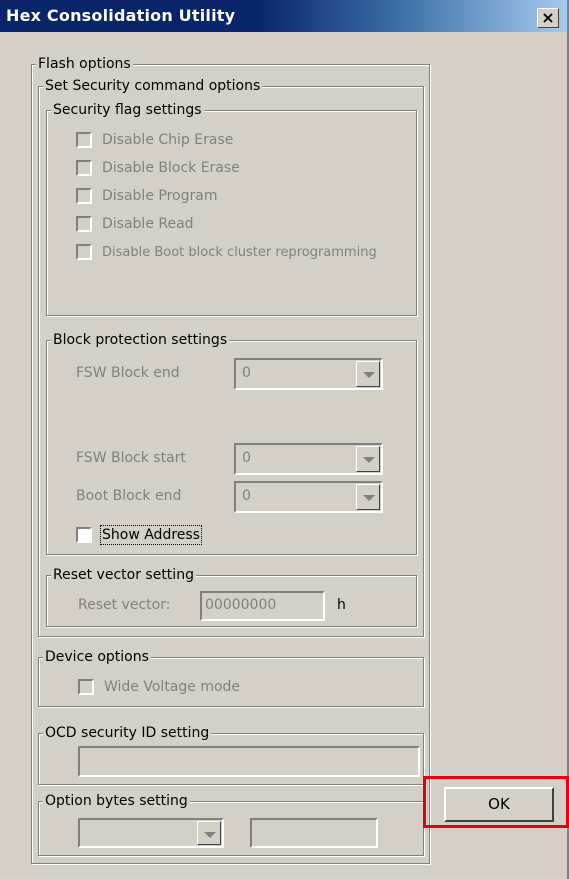  Describe the element at coordinates (127, 733) in the screenshot. I see `ocd-security-label: OCD security ID setting` at that location.